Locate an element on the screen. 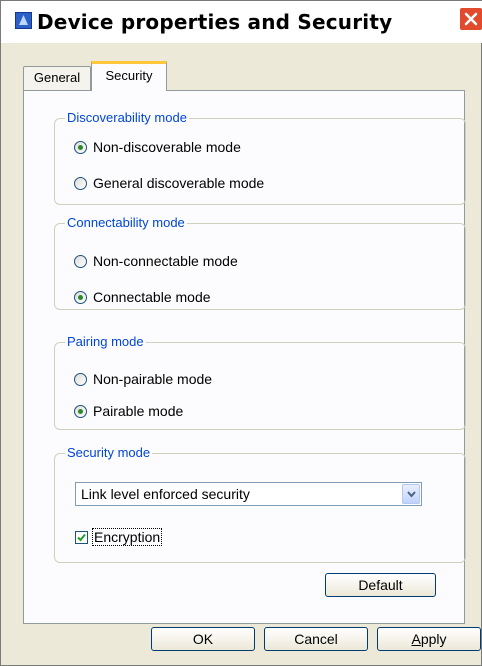 The width and height of the screenshot is (482, 666). chevron-down-icon is located at coordinates (411, 494).